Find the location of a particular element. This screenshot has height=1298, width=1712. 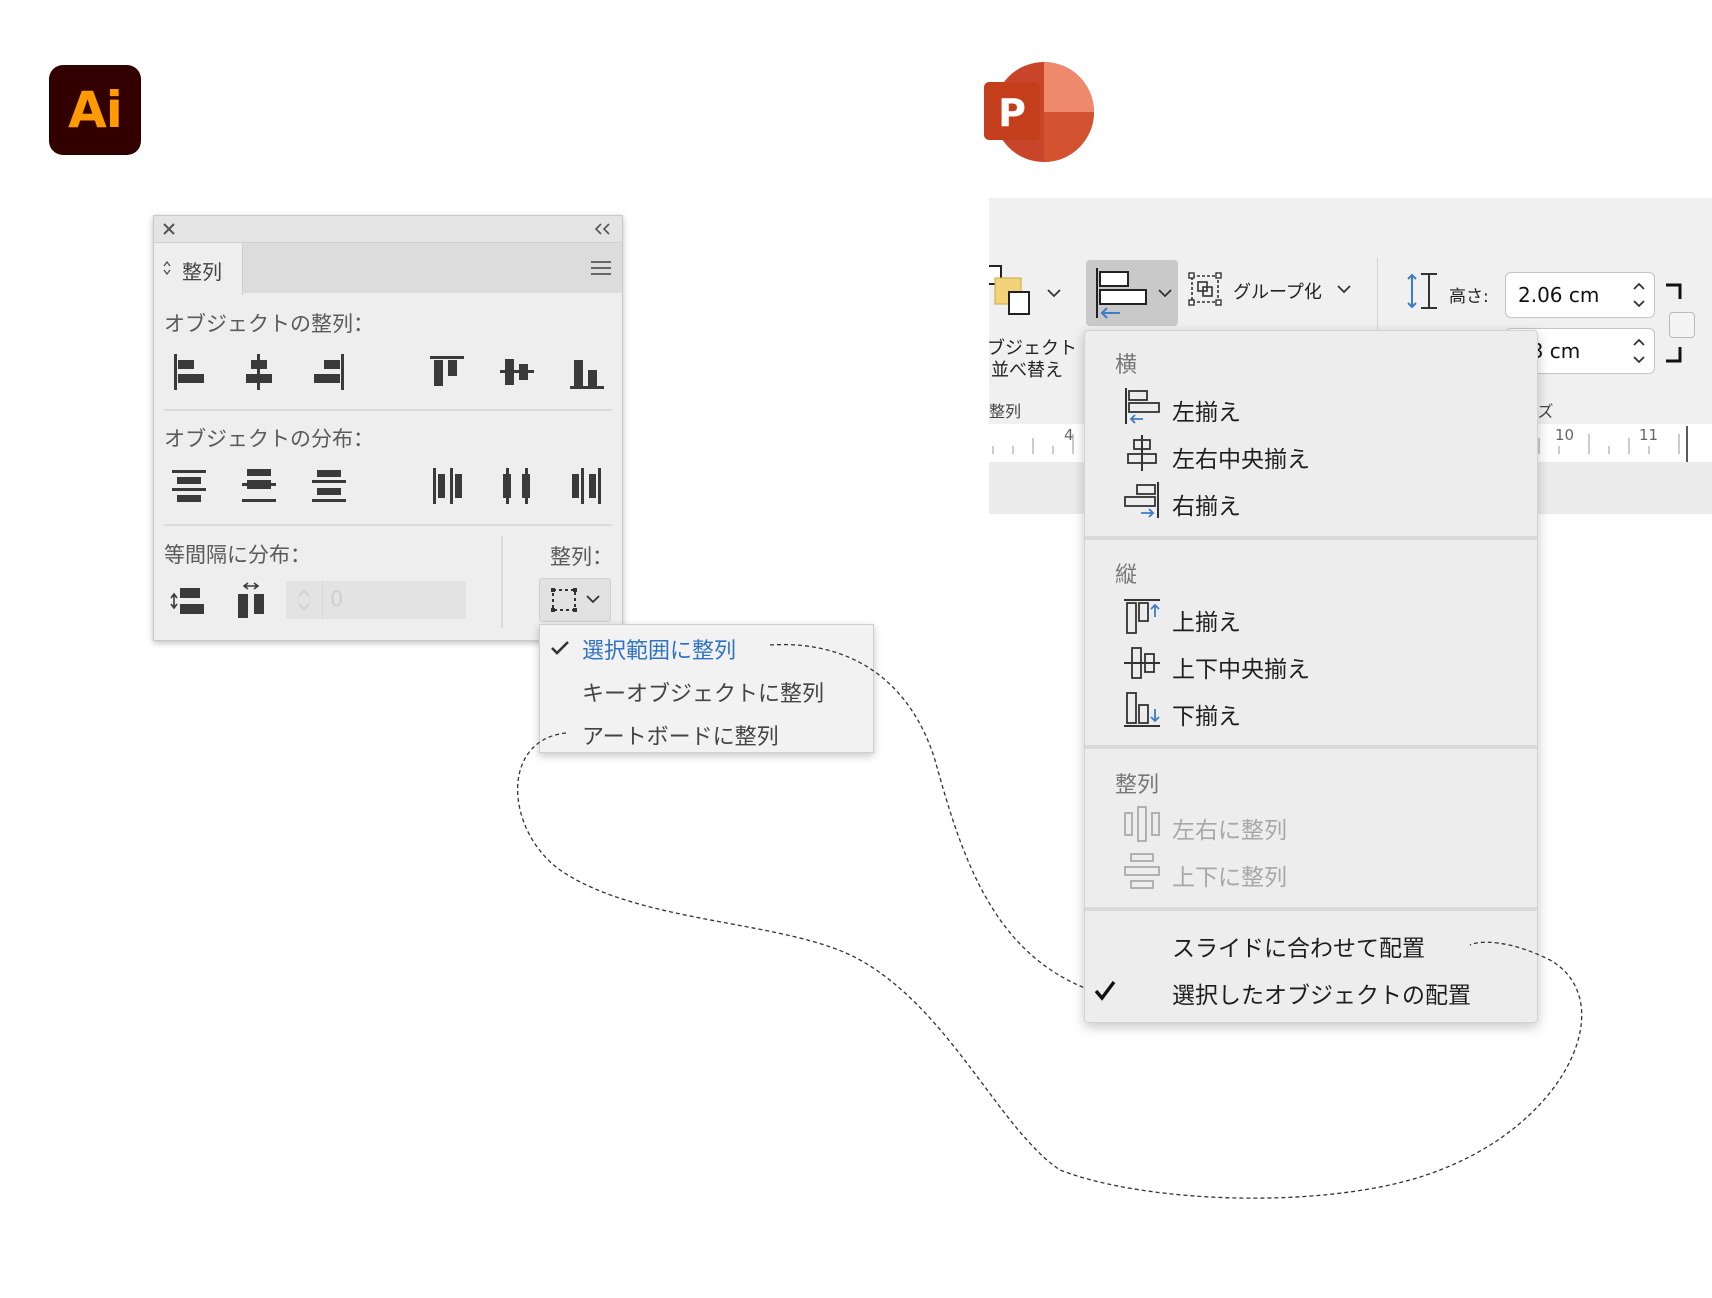

align-middle-icon is located at coordinates (1142, 663).